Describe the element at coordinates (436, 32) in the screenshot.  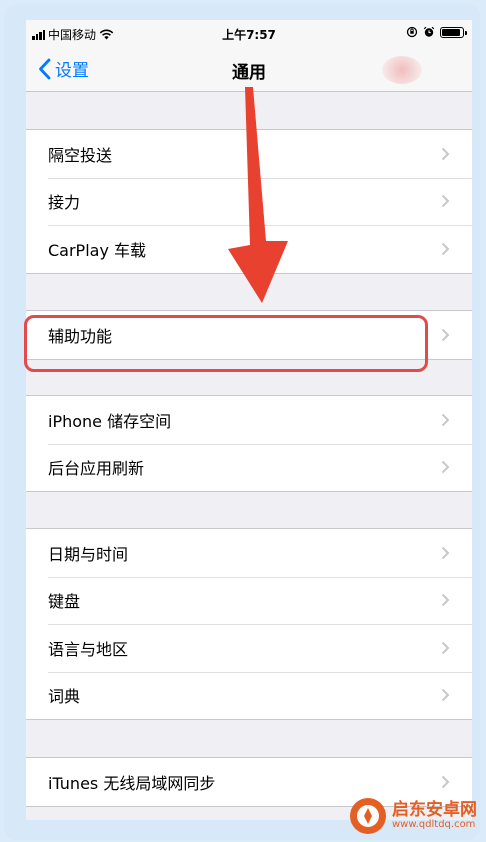
I see `status-right` at that location.